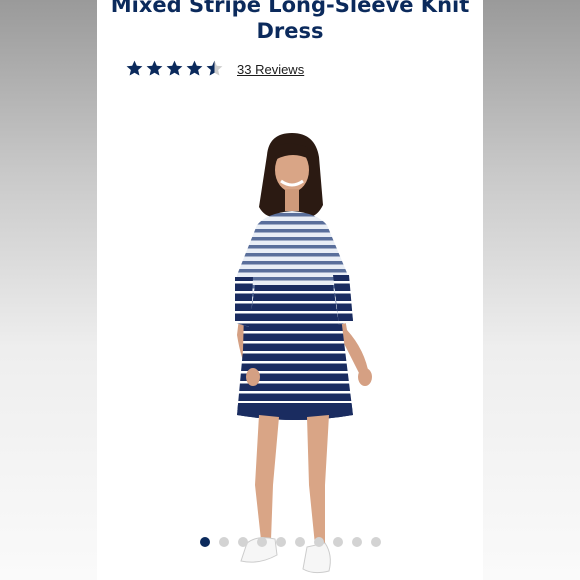 This screenshot has height=580, width=580. I want to click on product-title-line-2: Dress, so click(290, 31).